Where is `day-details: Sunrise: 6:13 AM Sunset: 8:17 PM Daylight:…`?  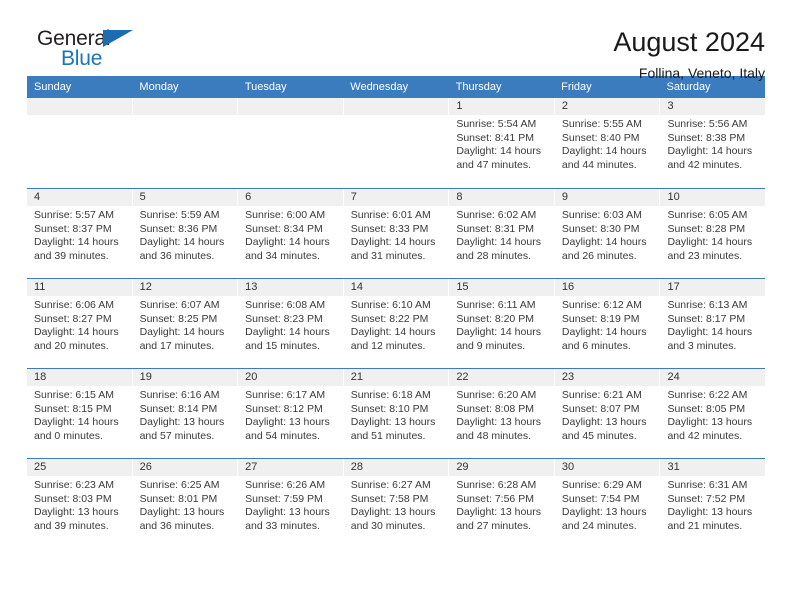
day-details: Sunrise: 6:13 AM Sunset: 8:17 PM Daylight:… is located at coordinates (712, 324).